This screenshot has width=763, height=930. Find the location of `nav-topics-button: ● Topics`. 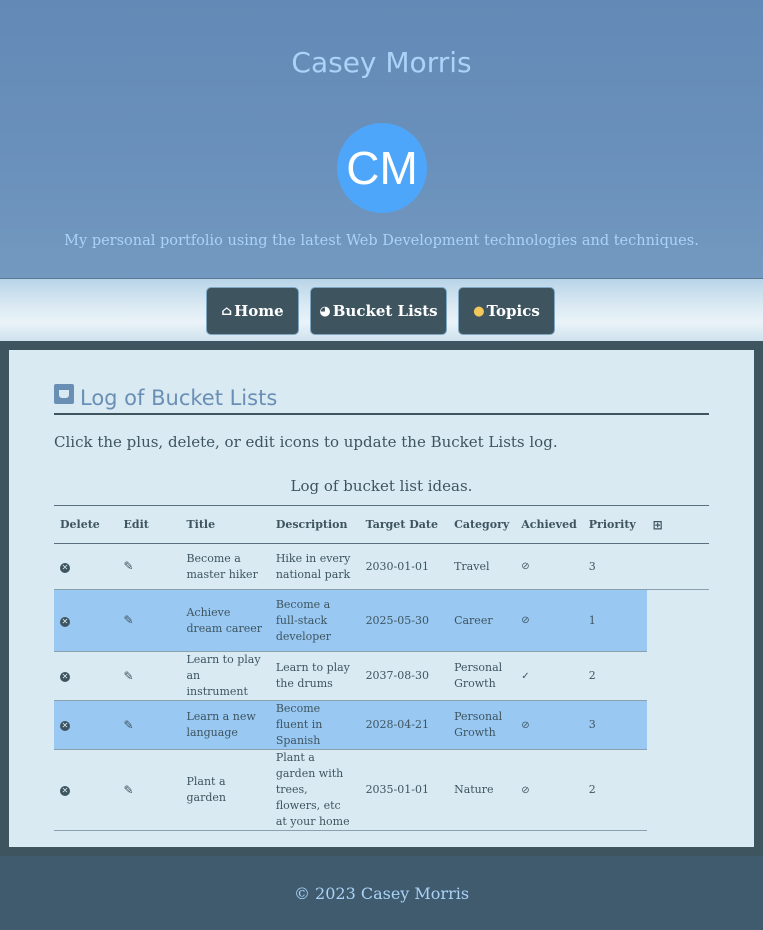

nav-topics-button: ● Topics is located at coordinates (506, 311).